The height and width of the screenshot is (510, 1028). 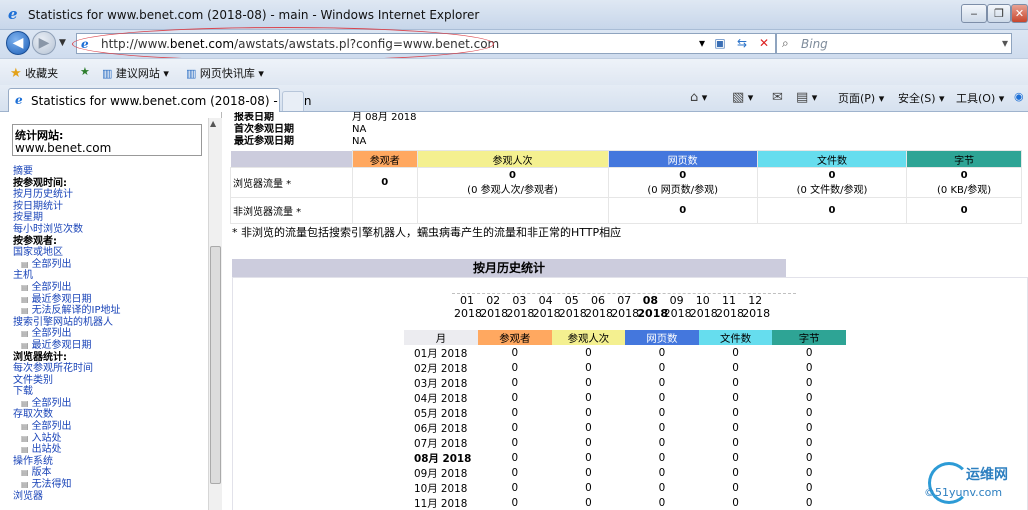 I want to click on month-header: 12 2018, so click(x=756, y=307).